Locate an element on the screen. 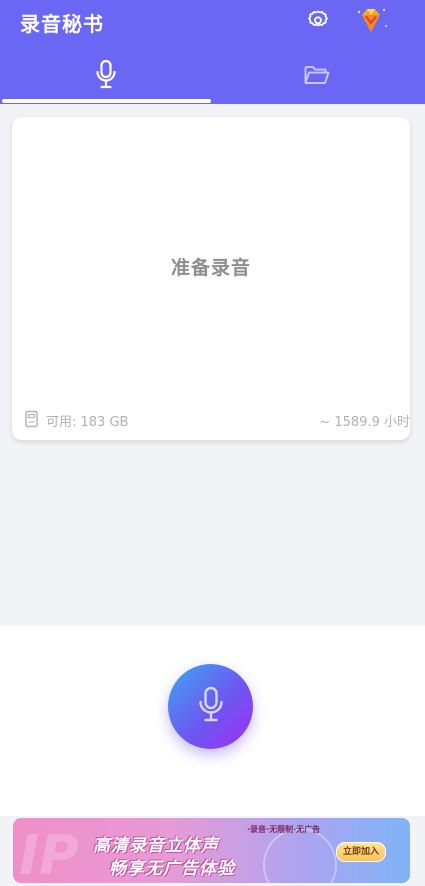 Image resolution: width=425 pixels, height=886 pixels. remaining-time-text: ~ 1589.9 小时 is located at coordinates (364, 422).